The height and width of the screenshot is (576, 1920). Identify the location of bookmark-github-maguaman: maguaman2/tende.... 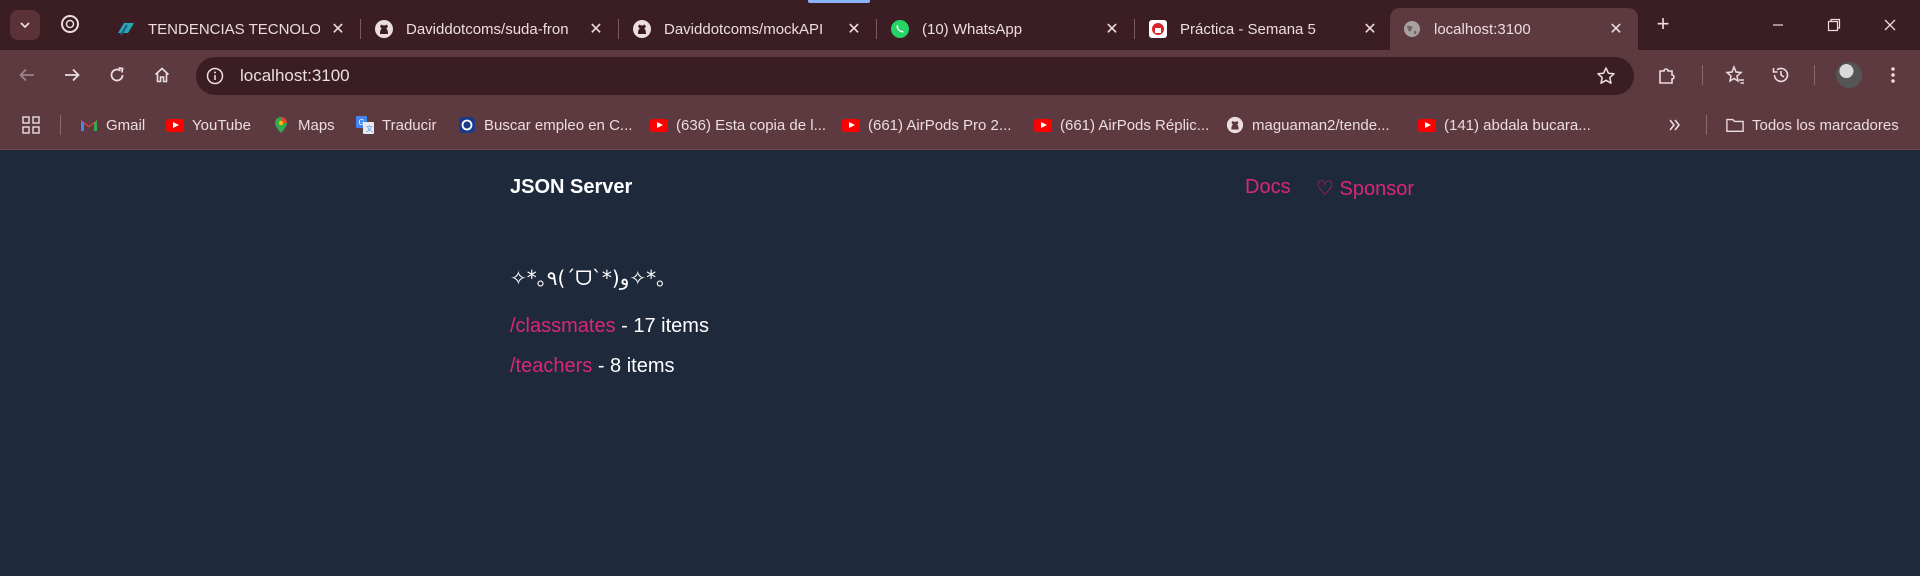
(1308, 125).